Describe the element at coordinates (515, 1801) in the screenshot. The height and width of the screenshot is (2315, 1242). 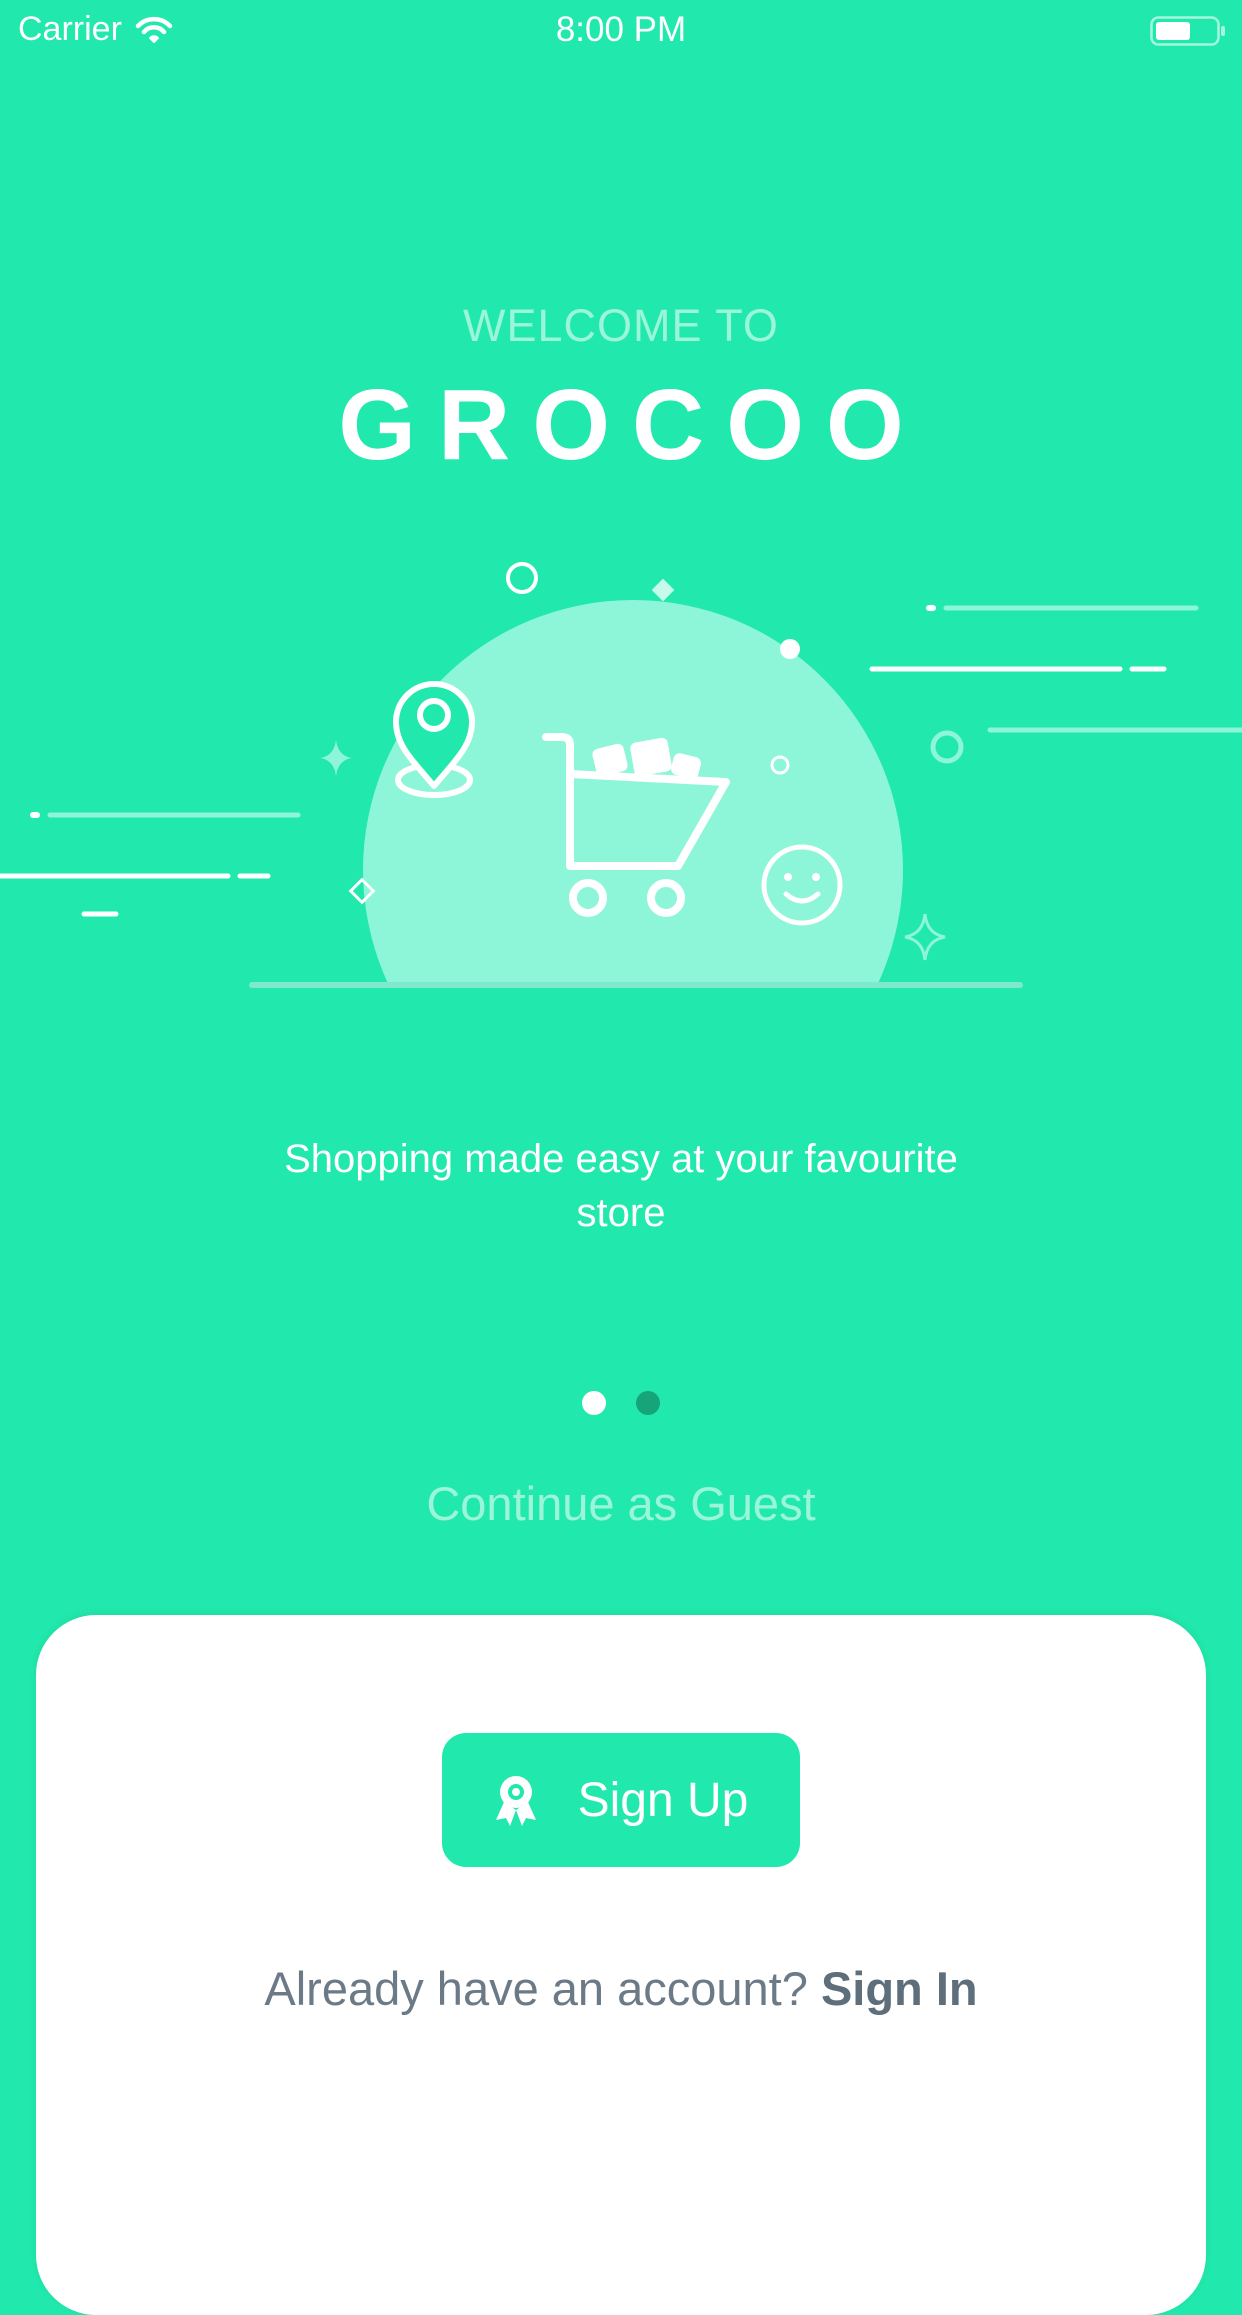
I see `award-ribbon-icon` at that location.